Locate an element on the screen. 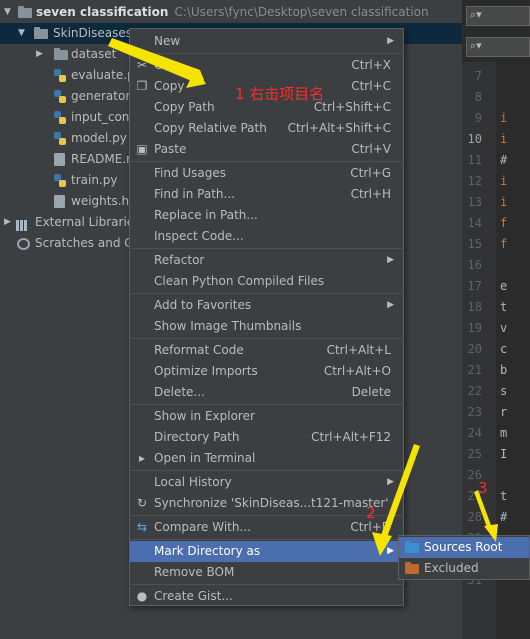  menu-item-show-in-explorer: Show in Explorer is located at coordinates (266, 416).